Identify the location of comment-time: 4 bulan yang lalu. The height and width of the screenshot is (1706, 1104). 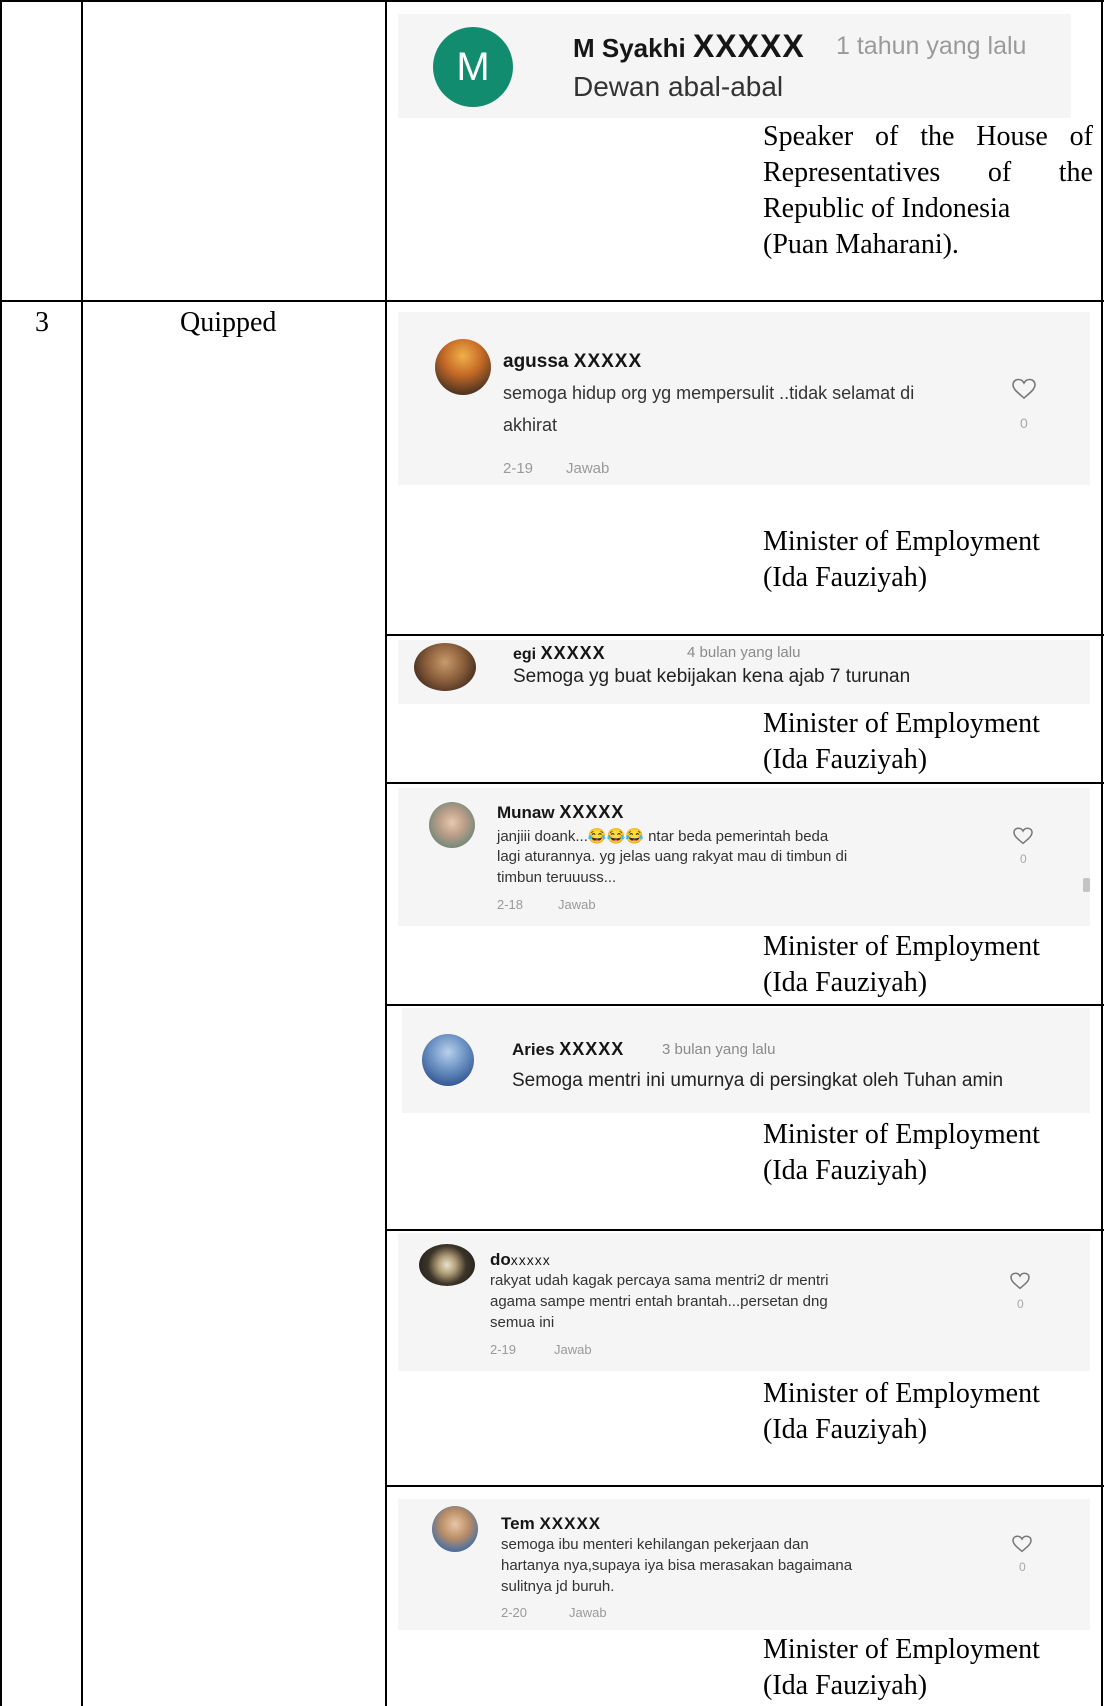
(744, 652).